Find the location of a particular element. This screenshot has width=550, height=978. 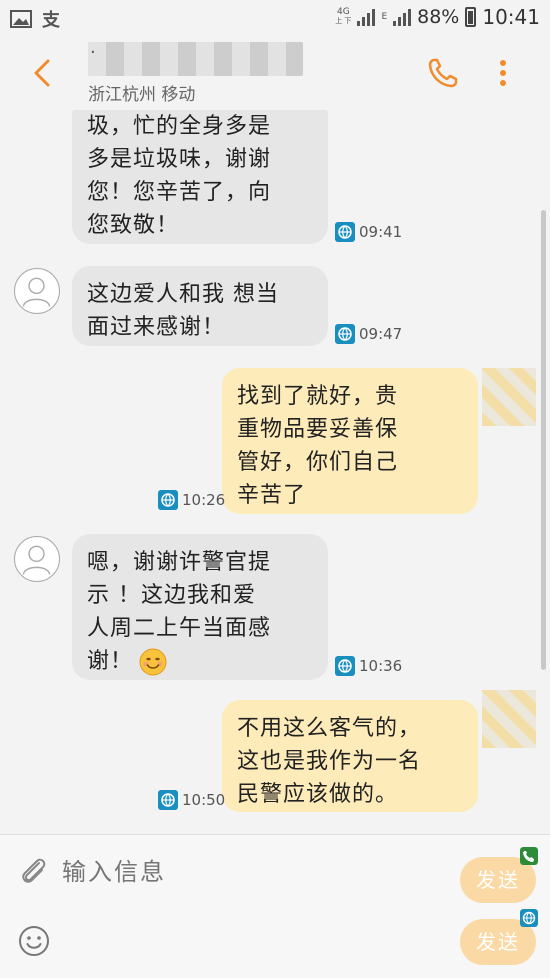

contact-name: · is located at coordinates (195, 59).